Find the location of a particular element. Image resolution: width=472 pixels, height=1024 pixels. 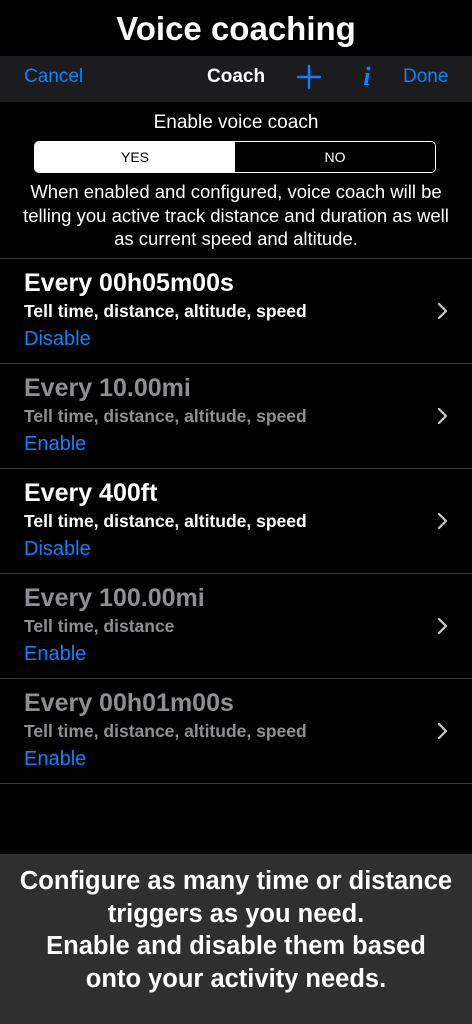

caption-line: triggers as you need. is located at coordinates (236, 913).